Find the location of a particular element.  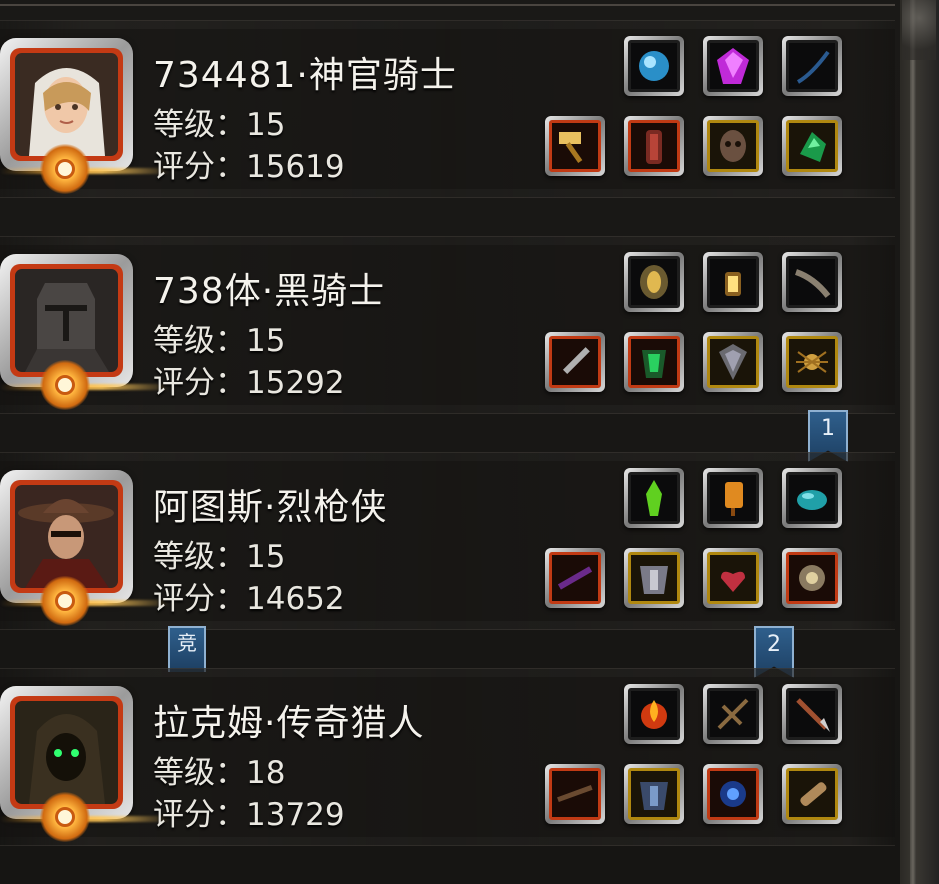

arena-ribbon: 竞 is located at coordinates (187, 649).